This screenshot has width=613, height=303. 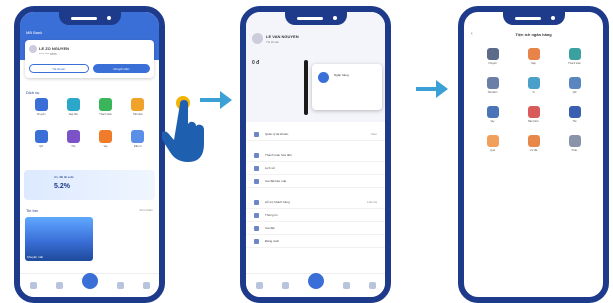 What do you see at coordinates (41, 104) in the screenshot?
I see `transfer-icon` at bounding box center [41, 104].